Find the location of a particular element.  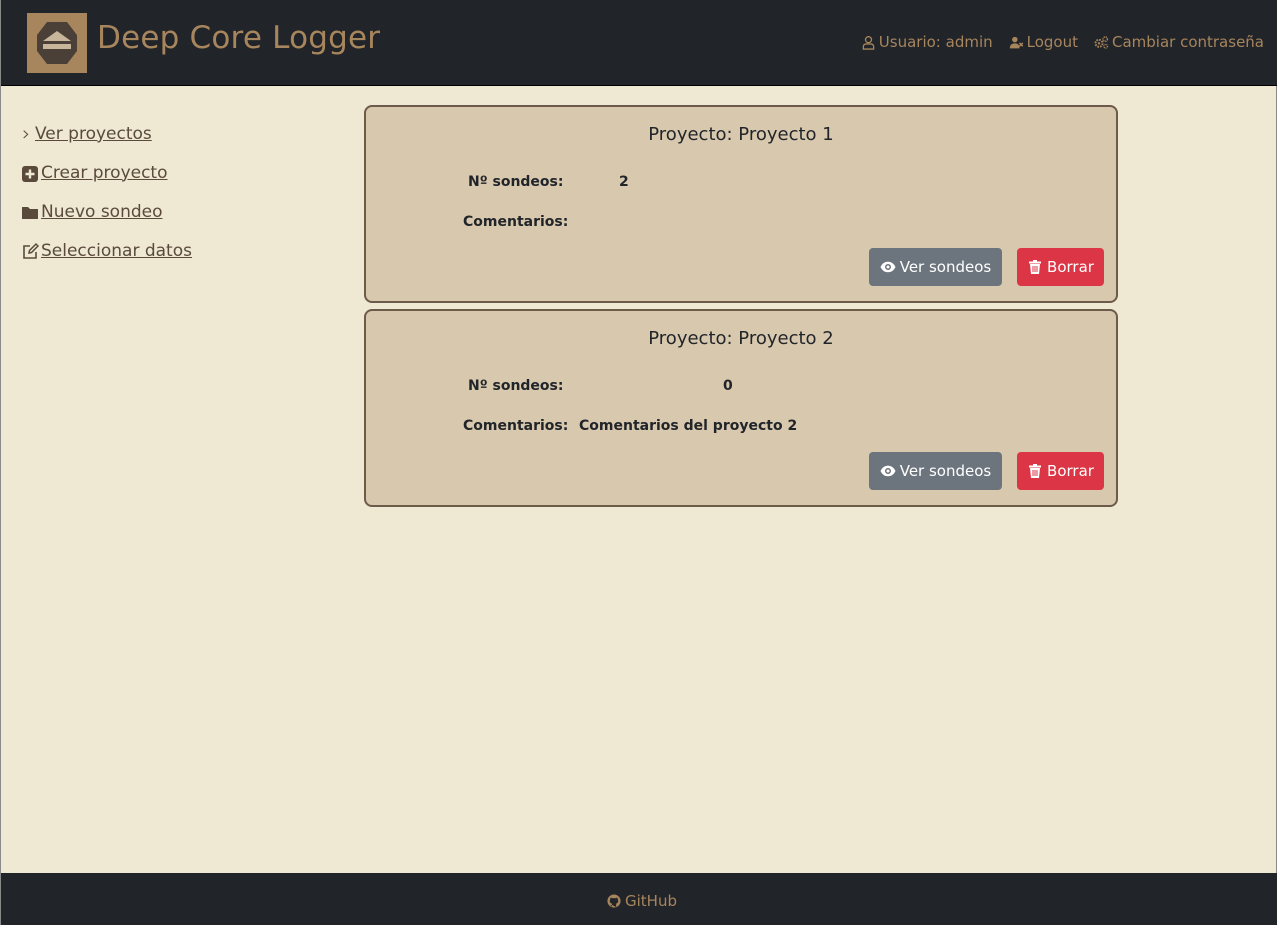

sondeos-value: 2 is located at coordinates (624, 182).